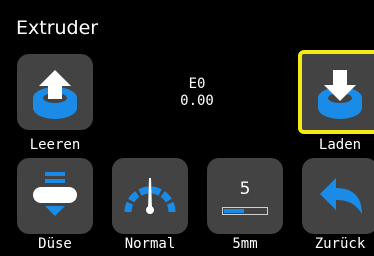 Image resolution: width=374 pixels, height=256 pixels. I want to click on extruder-value: 0.00, so click(197, 101).